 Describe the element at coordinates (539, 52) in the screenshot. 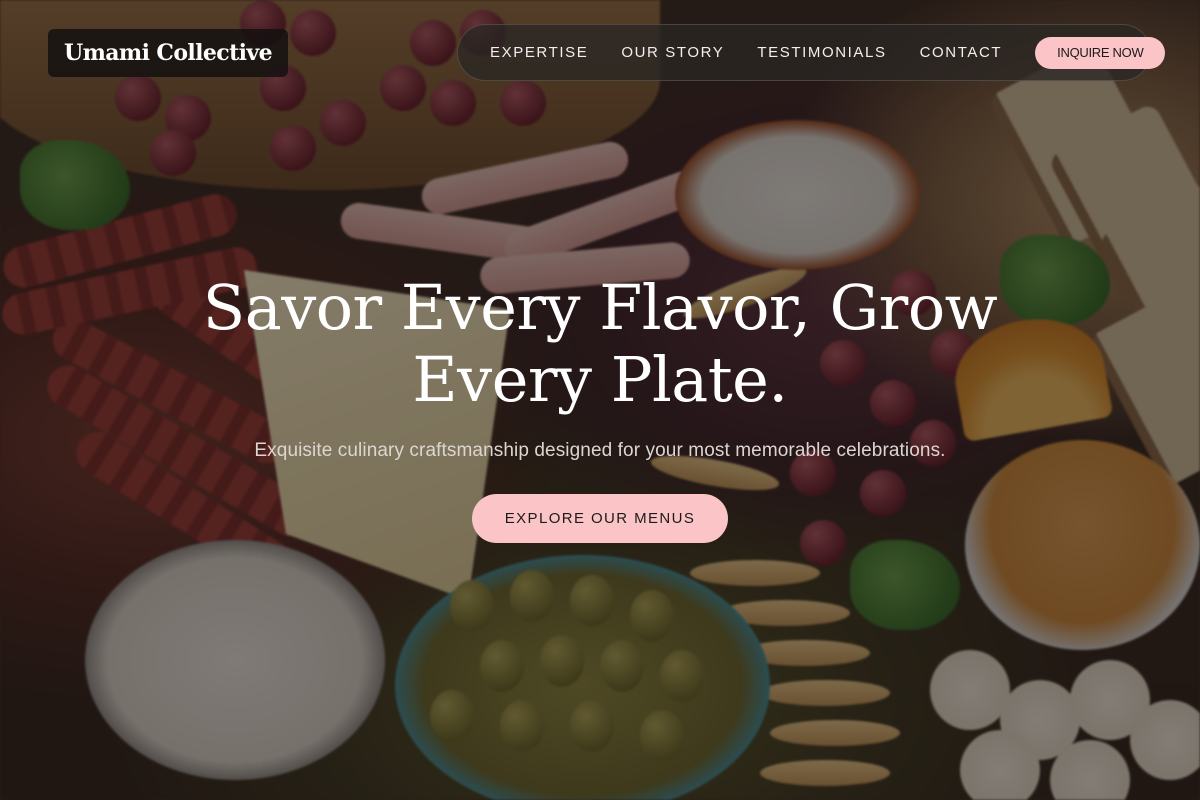

I see `nav-expertise: EXPERTISE` at that location.